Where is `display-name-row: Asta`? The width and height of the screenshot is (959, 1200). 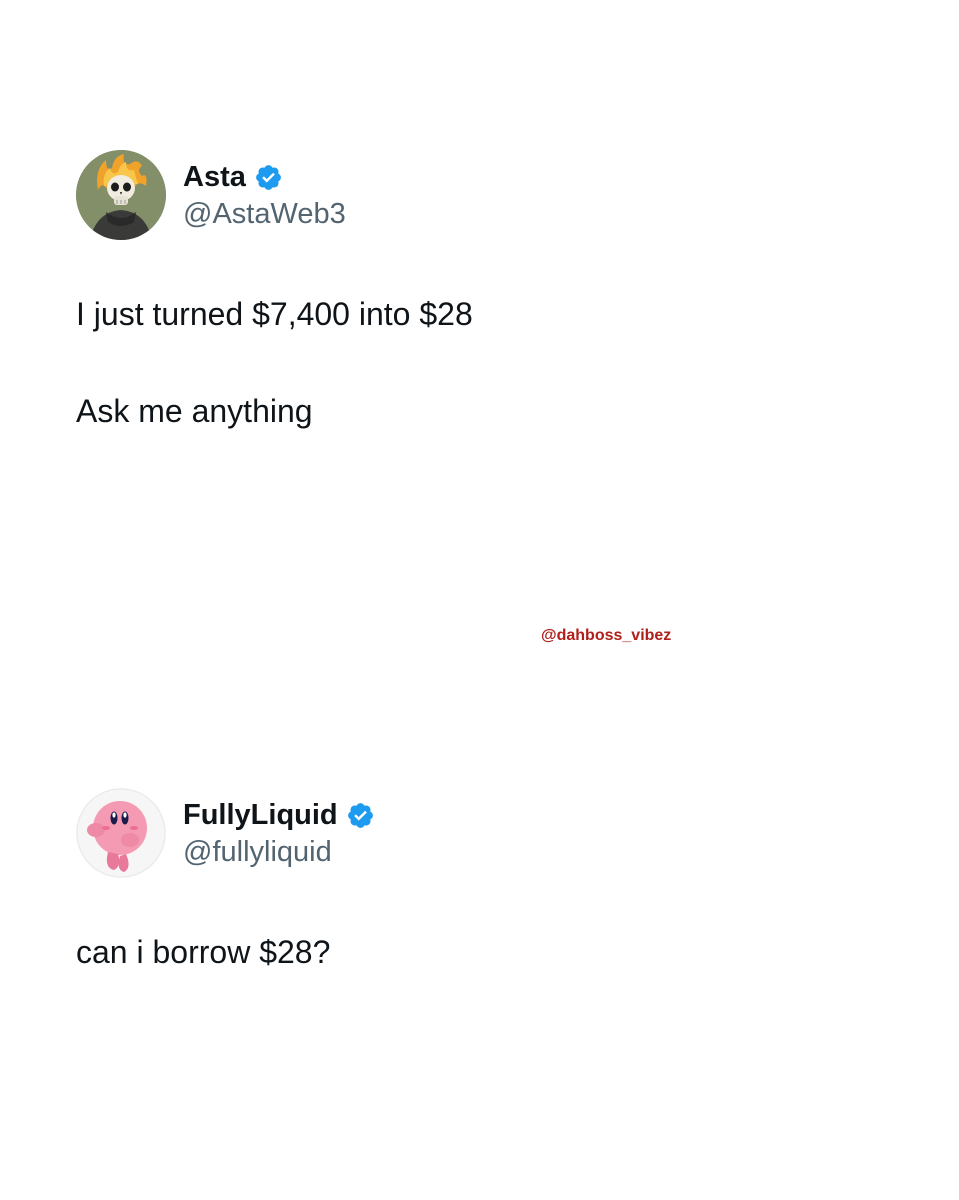
display-name-row: Asta is located at coordinates (264, 177).